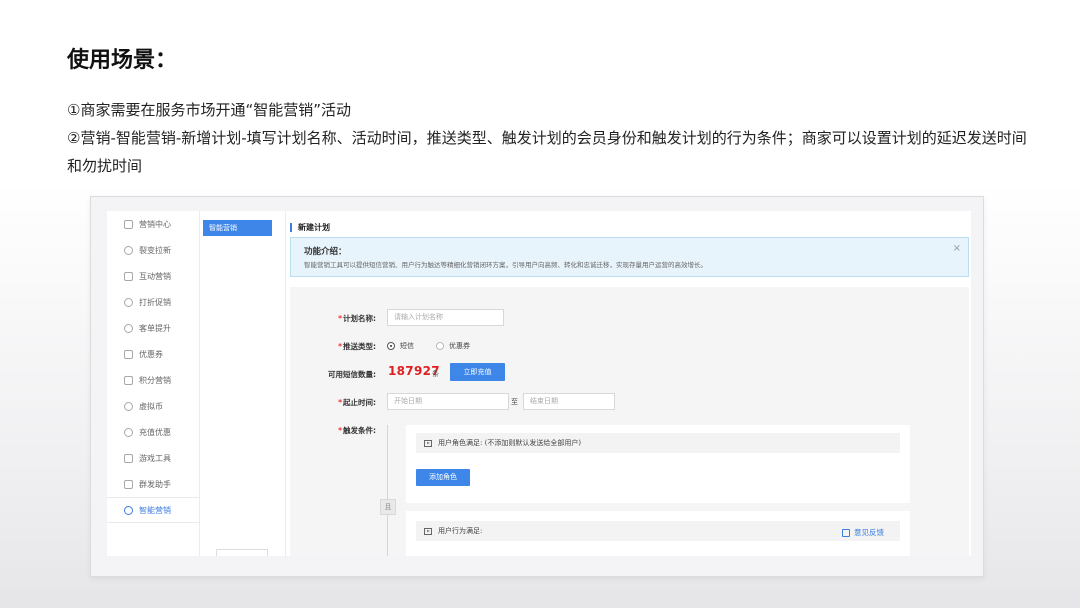 The width and height of the screenshot is (1080, 608). I want to click on nav-item-mass-send: 群发助手, so click(153, 484).